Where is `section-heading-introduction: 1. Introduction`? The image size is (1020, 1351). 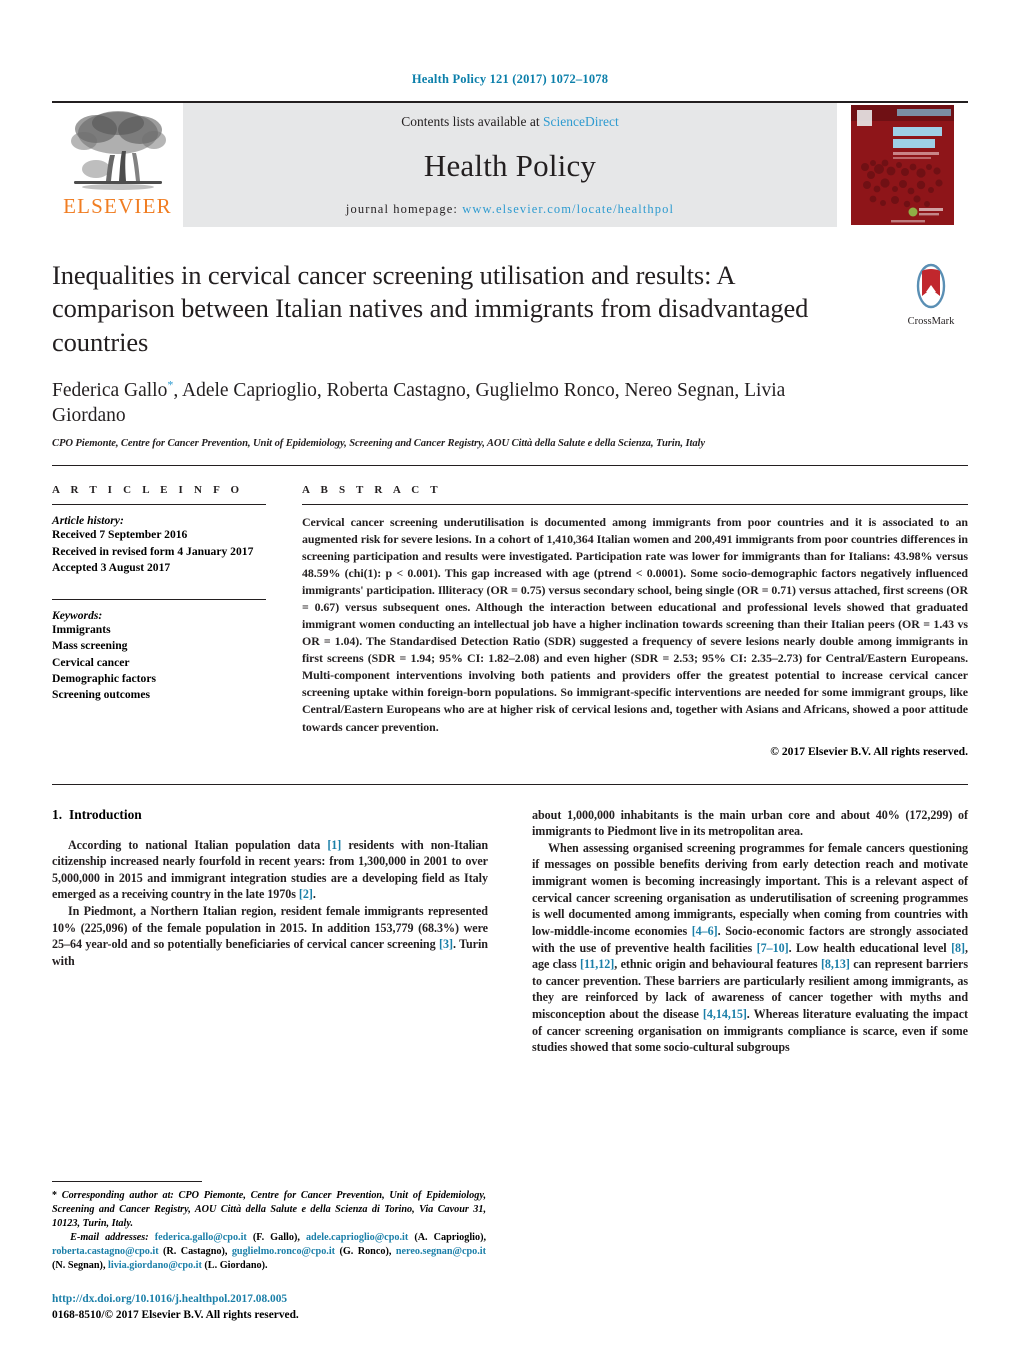
section-heading-introduction: 1. Introduction is located at coordinates (270, 815).